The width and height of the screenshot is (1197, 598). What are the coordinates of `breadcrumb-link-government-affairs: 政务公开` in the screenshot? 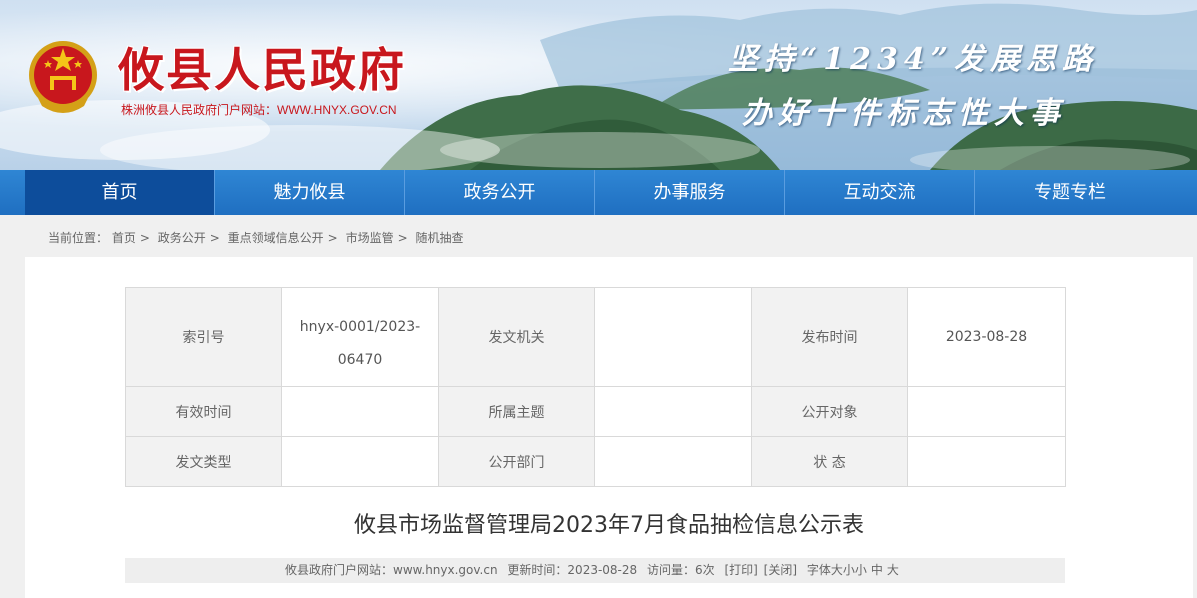 It's located at (182, 238).